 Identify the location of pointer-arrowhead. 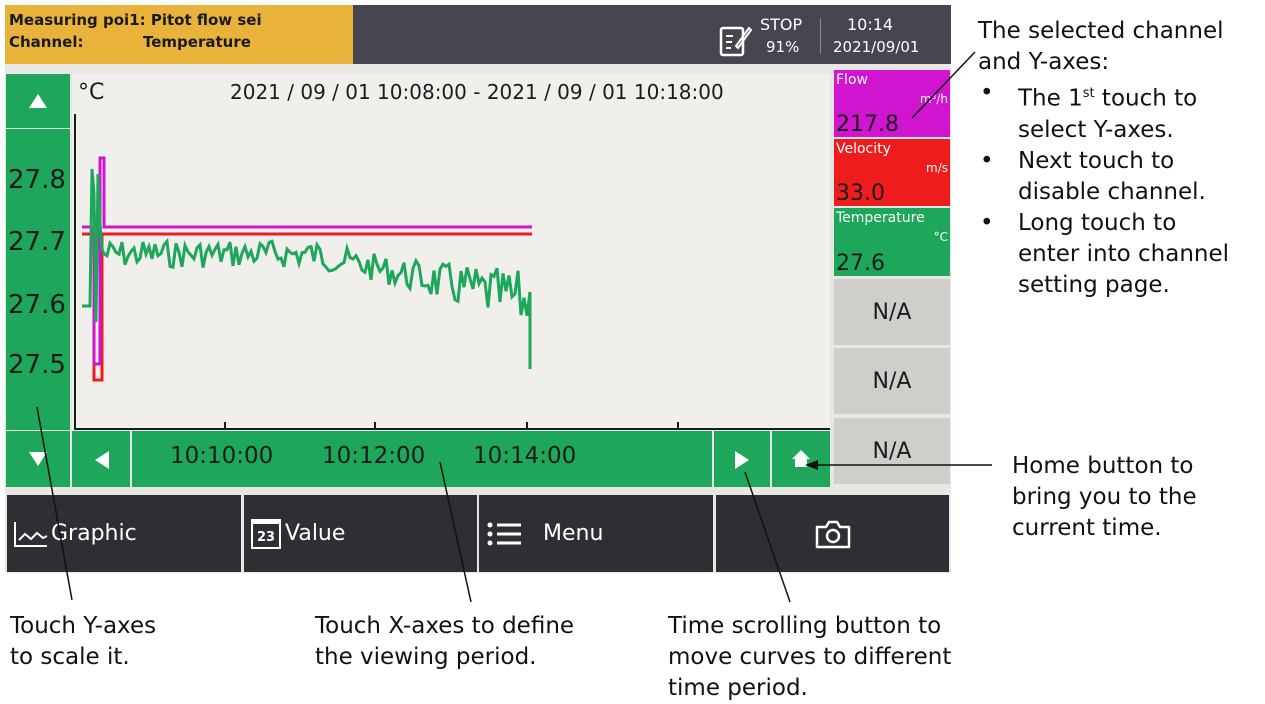
(811, 465).